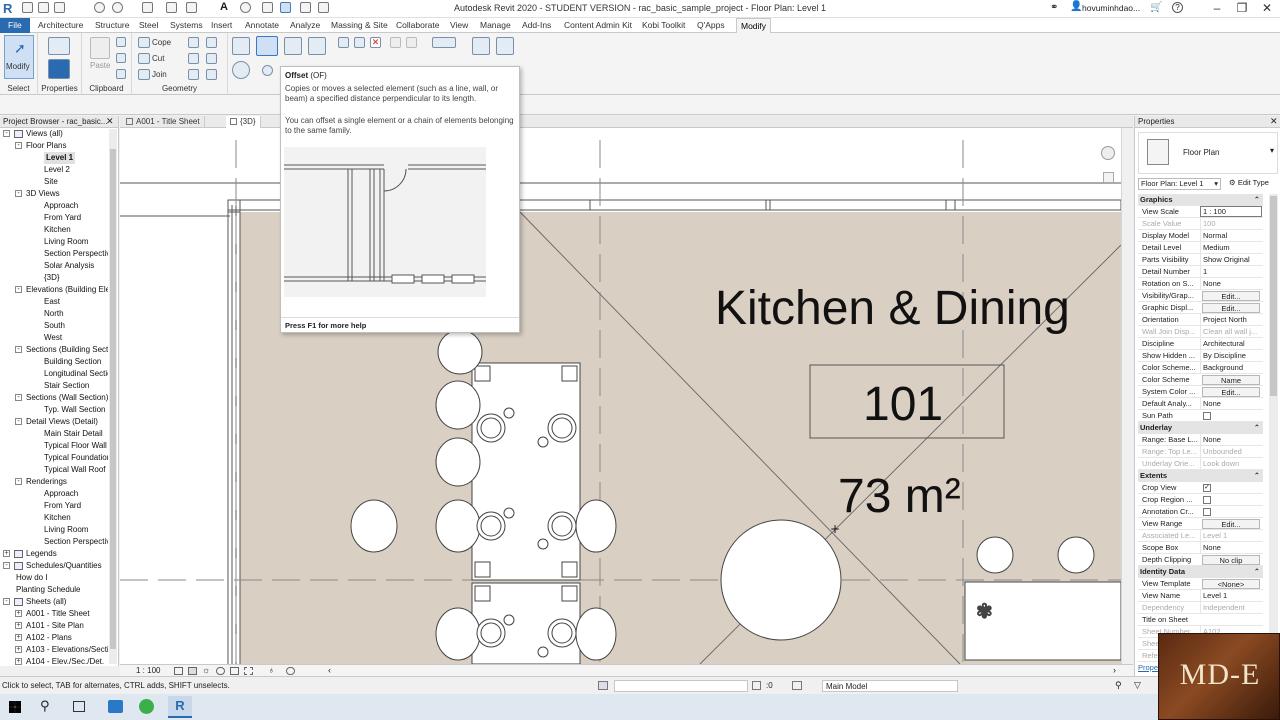 Image resolution: width=1280 pixels, height=720 pixels. I want to click on join-icon, so click(144, 74).